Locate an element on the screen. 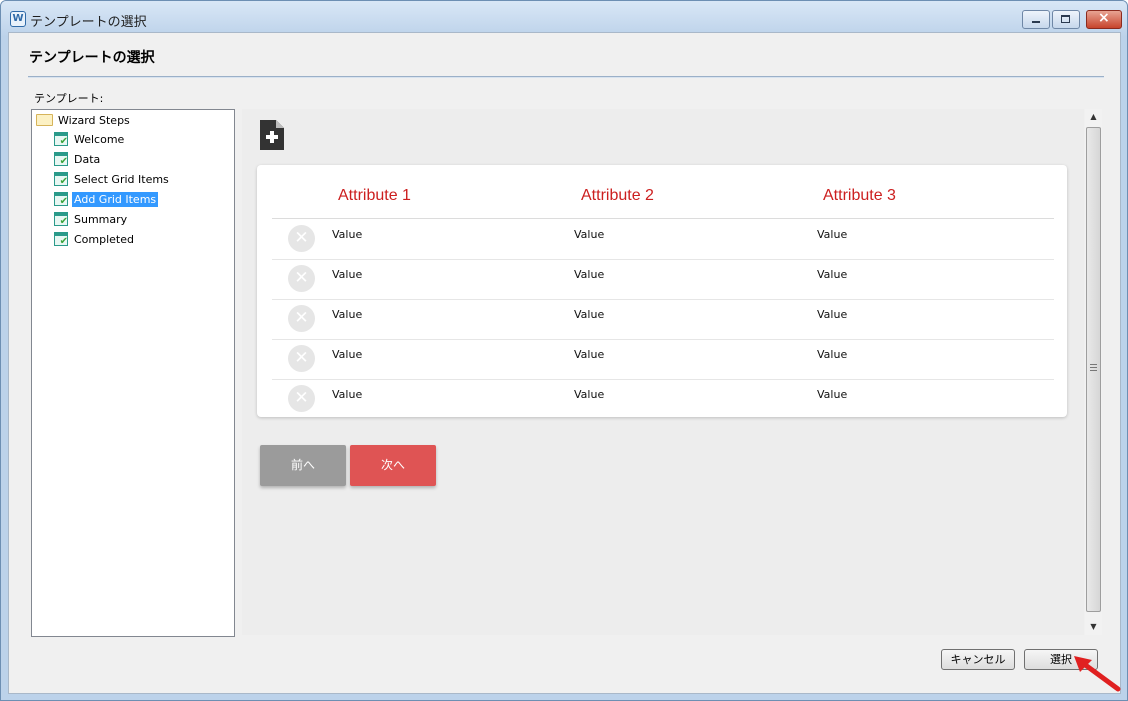 This screenshot has height=701, width=1128. vertical-scrollbar: ▲ ▼ is located at coordinates (1093, 372).